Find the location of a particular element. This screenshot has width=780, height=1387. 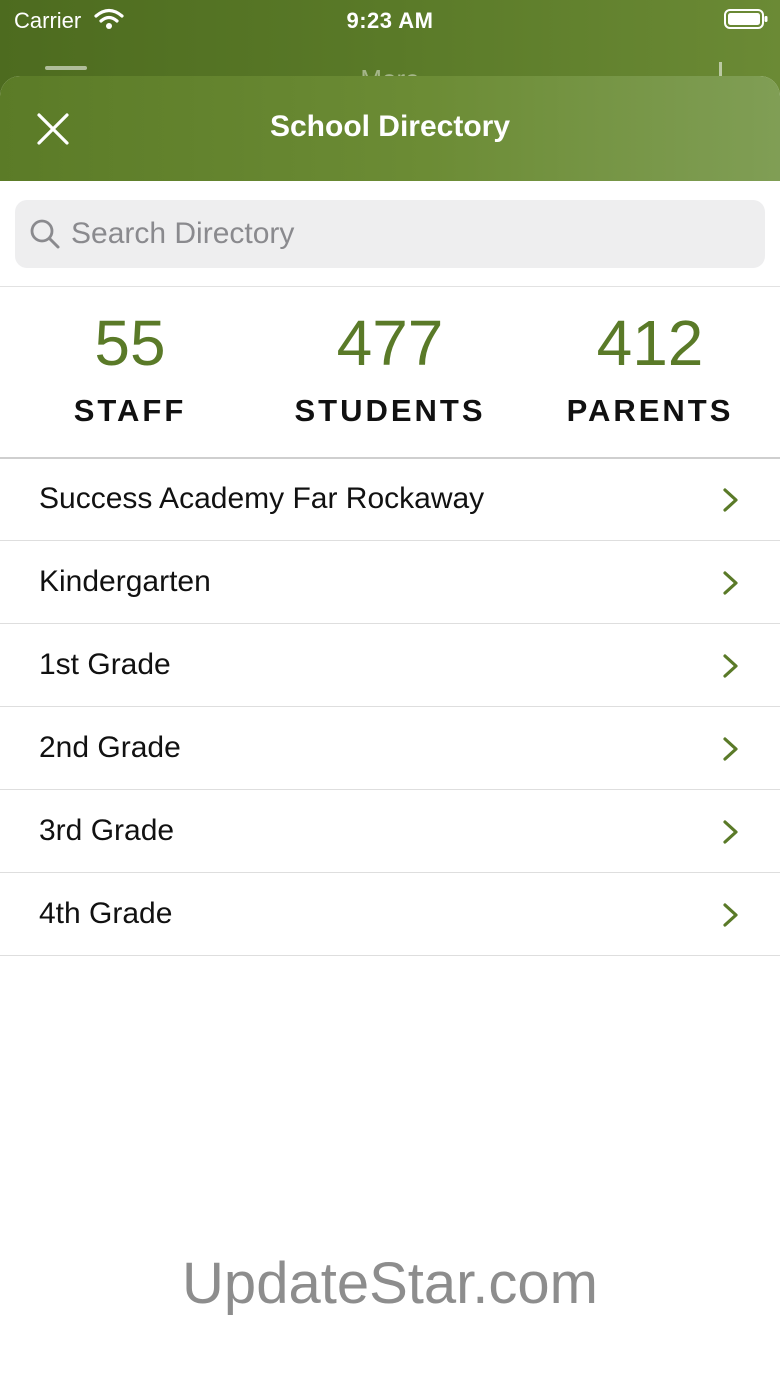

status-time: 9:23 AM is located at coordinates (390, 20).